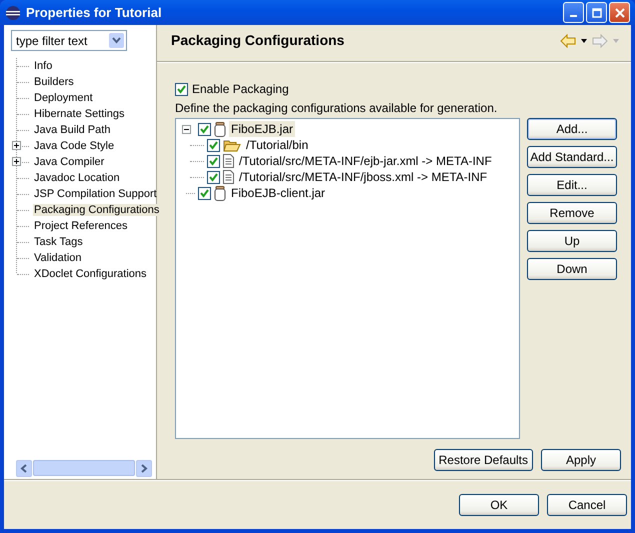 The height and width of the screenshot is (533, 635). What do you see at coordinates (144, 468) in the screenshot?
I see `scroll-right-icon` at bounding box center [144, 468].